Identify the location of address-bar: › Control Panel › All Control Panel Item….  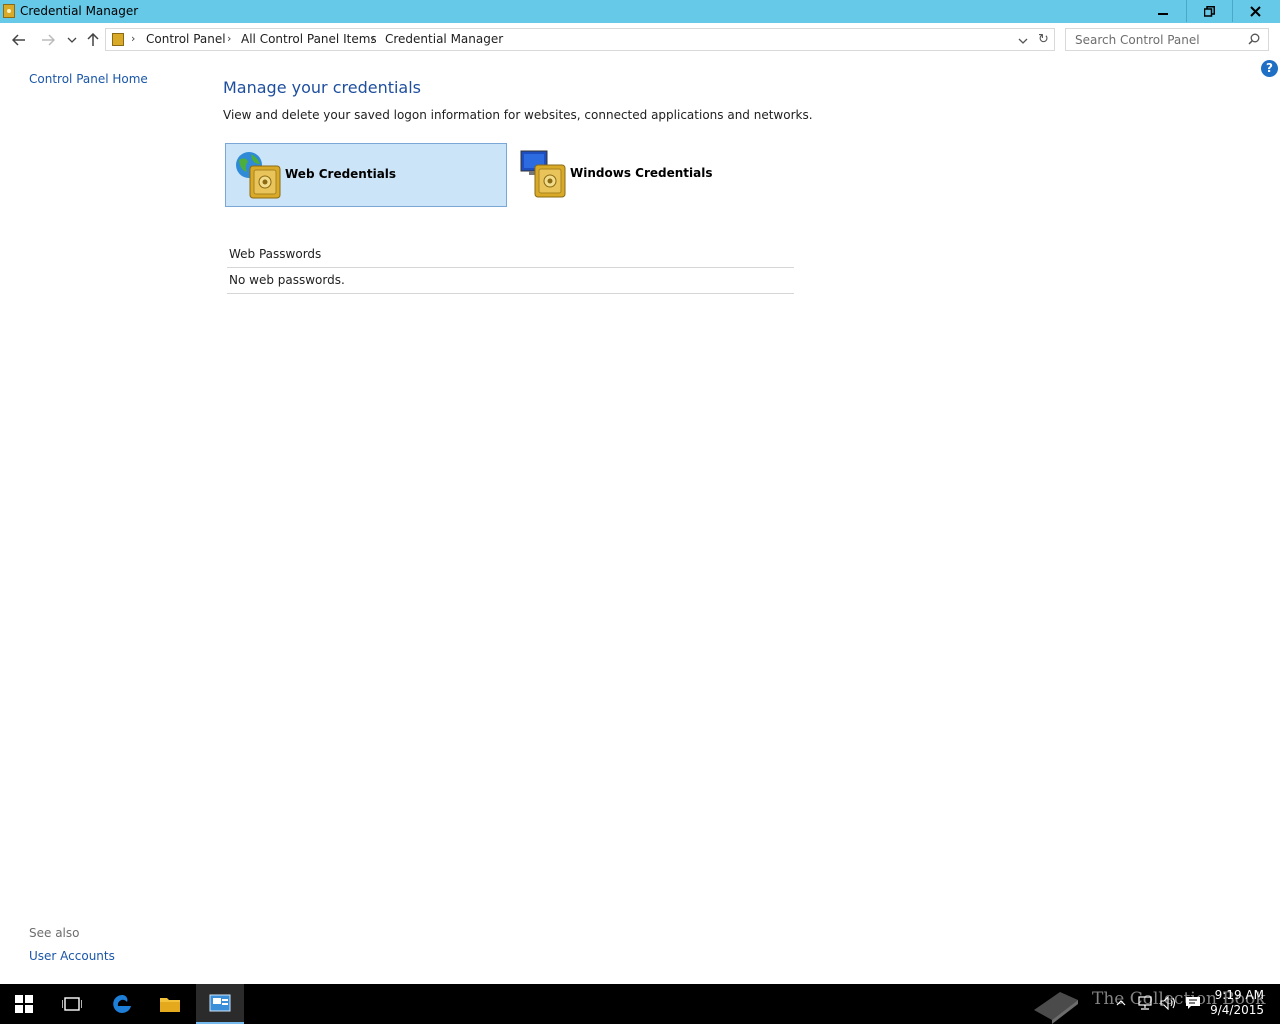
(580, 39).